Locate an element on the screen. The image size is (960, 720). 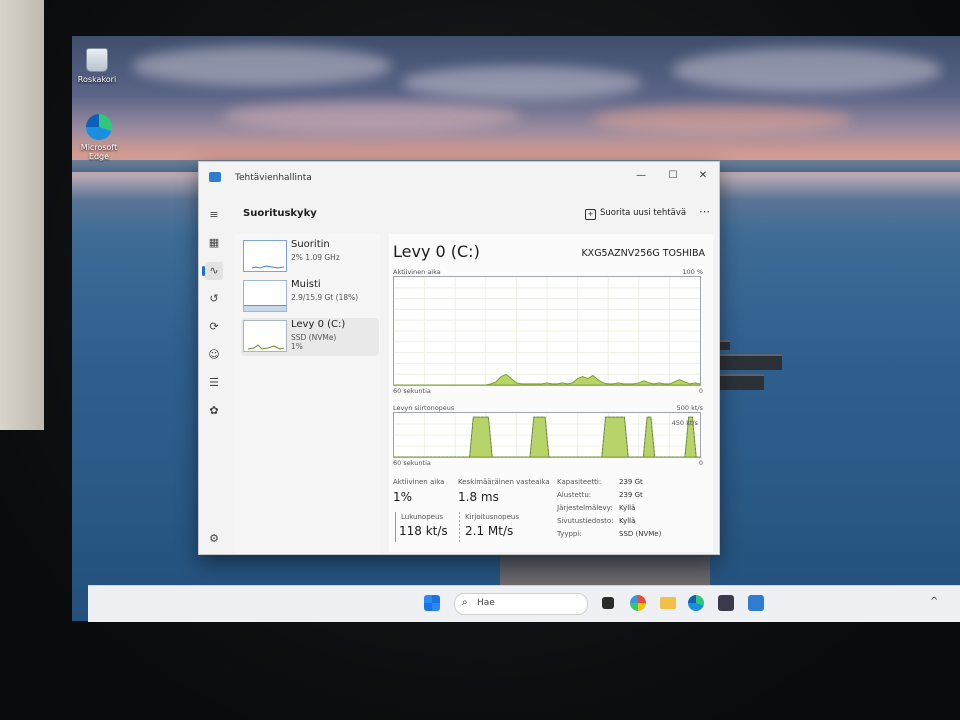
settings-gear-icon: ⚙ is located at coordinates (214, 539).